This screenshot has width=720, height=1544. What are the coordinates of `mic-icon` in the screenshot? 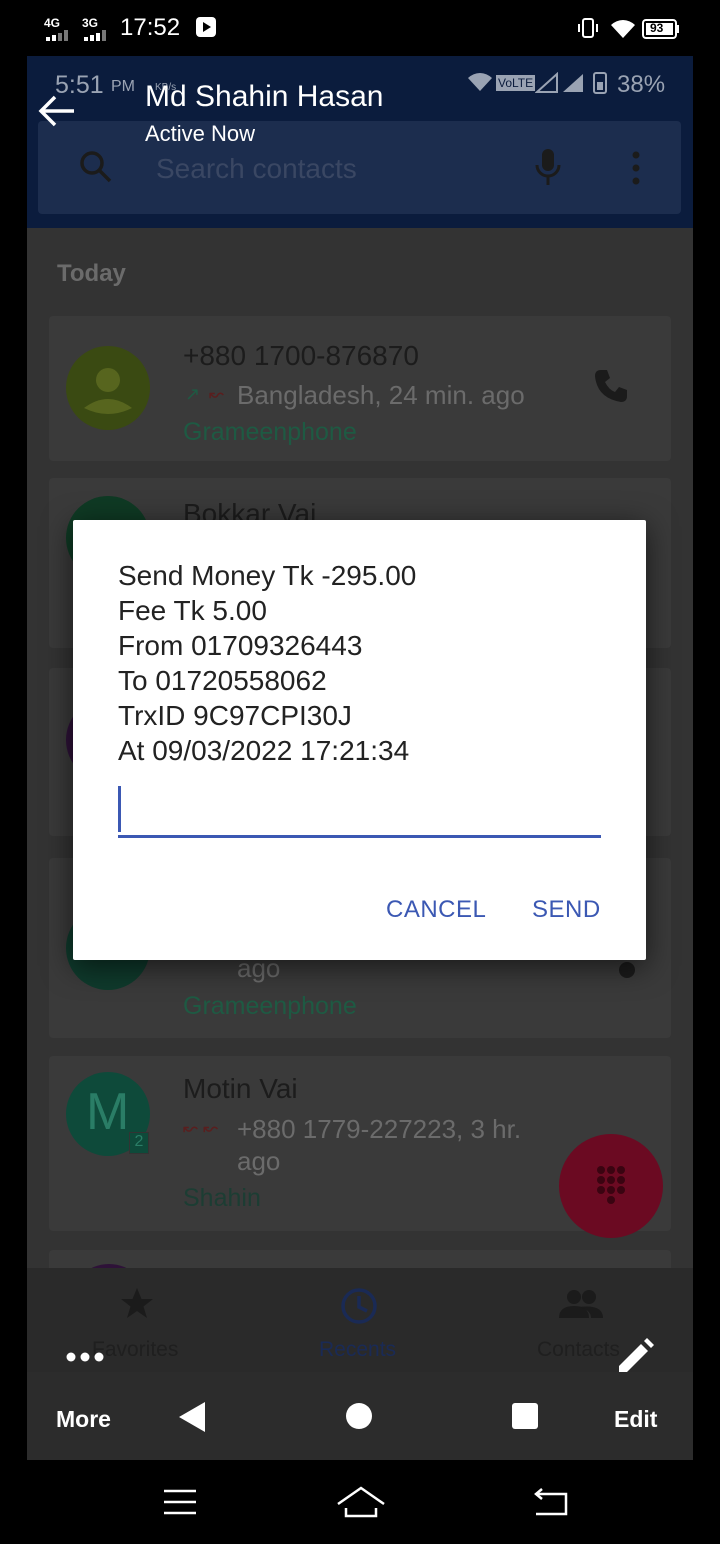 It's located at (548, 169).